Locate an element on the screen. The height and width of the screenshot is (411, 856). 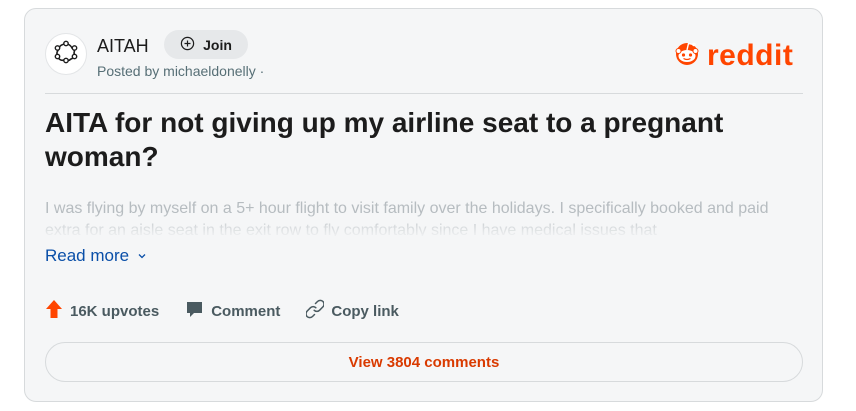
post-actions: 16K upvotes Comment Copy link is located at coordinates (235, 311).